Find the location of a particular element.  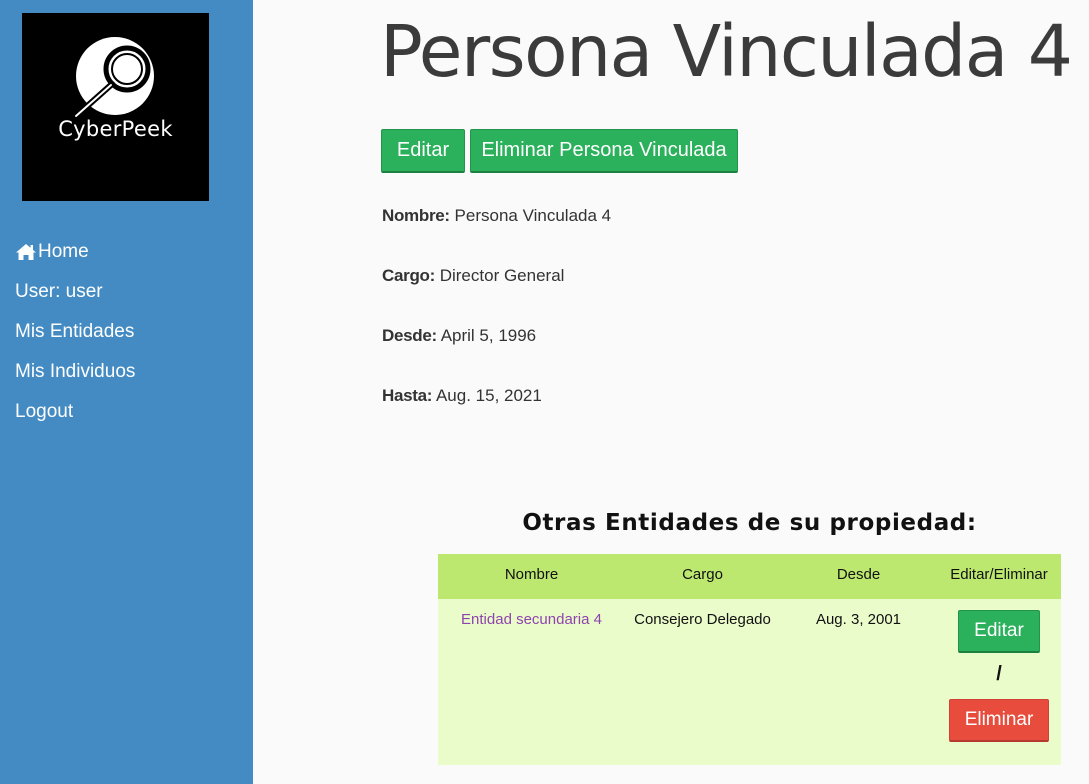

column-header-desde: Desde is located at coordinates (858, 574).